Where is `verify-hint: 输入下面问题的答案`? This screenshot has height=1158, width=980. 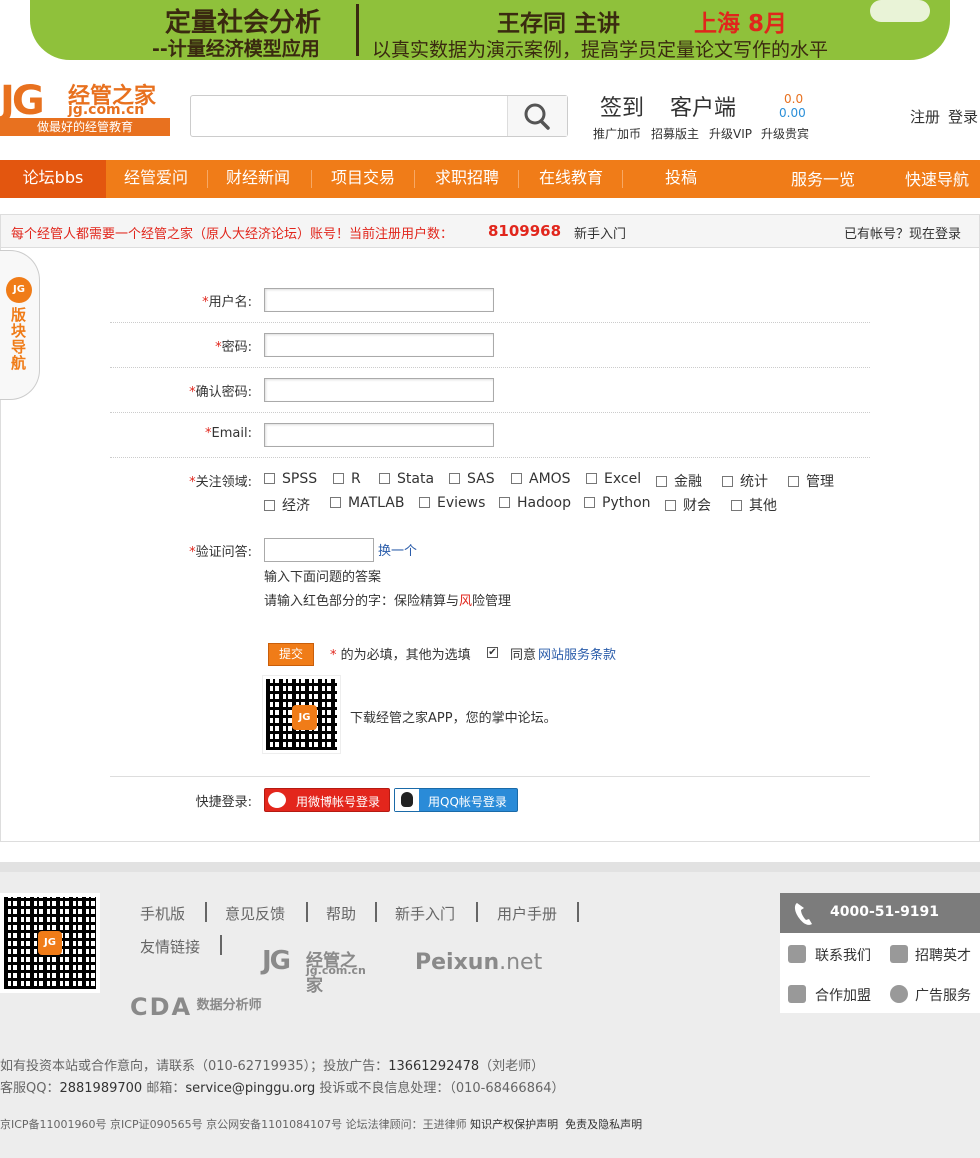
verify-hint: 输入下面问题的答案 is located at coordinates (323, 577).